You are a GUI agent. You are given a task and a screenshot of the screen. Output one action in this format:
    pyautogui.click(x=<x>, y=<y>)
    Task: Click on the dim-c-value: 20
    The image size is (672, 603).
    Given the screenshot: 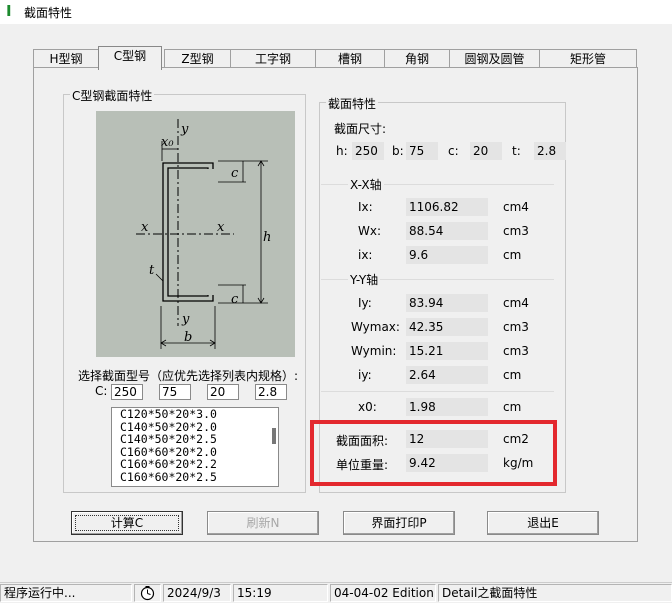 What is the action you would take?
    pyautogui.click(x=486, y=151)
    